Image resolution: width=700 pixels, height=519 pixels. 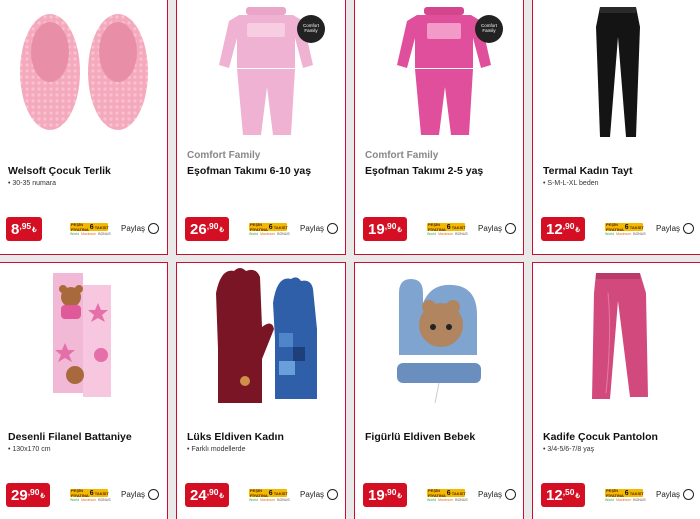 I want to click on price-tag: 8,95 ₺, so click(x=24, y=229).